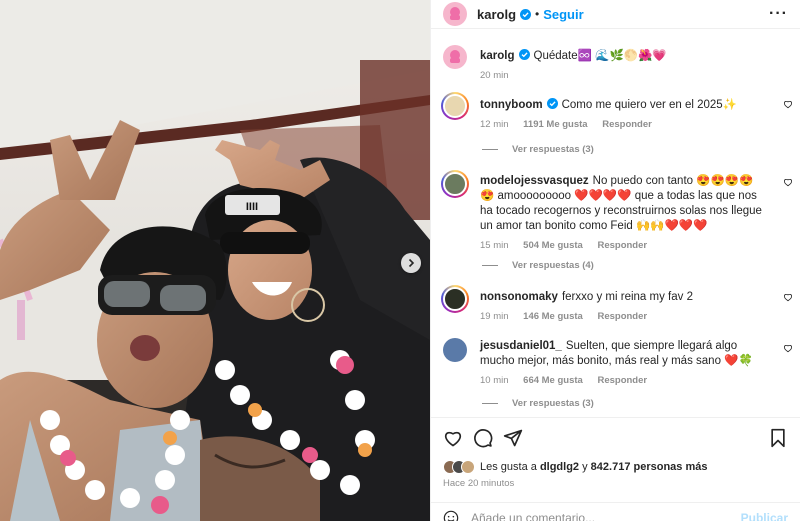  What do you see at coordinates (252, 207) in the screenshot?
I see `svg-text: IIII` at bounding box center [252, 207].